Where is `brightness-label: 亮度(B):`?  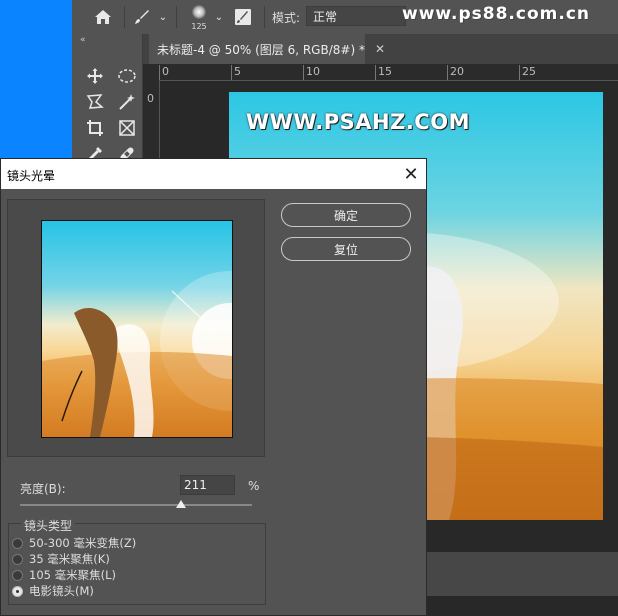 brightness-label: 亮度(B): is located at coordinates (43, 489).